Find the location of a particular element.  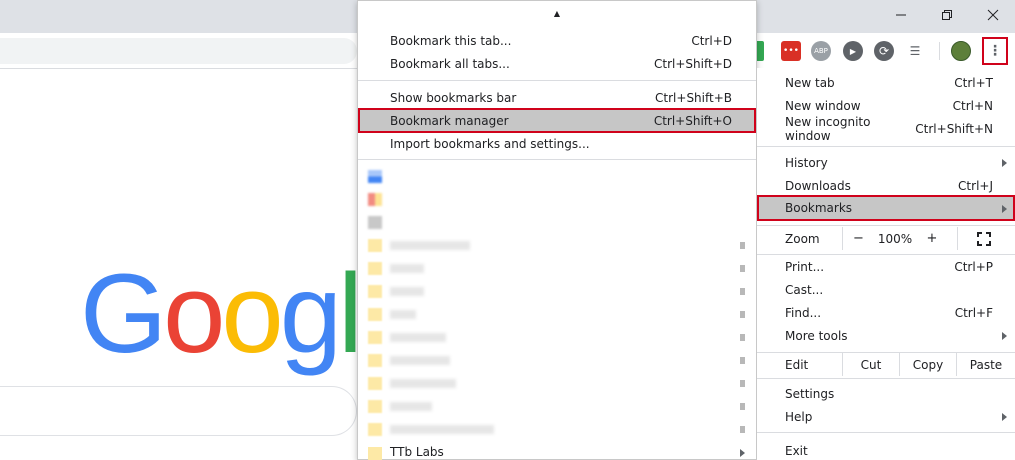

zoom-minus-label: − is located at coordinates (858, 238).